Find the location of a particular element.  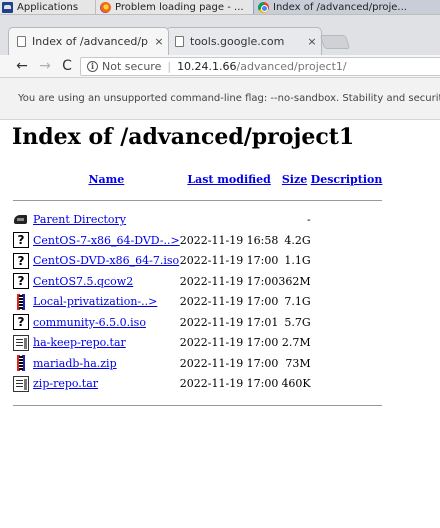

file-link: CentOS-DVD-x86_64-7.iso is located at coordinates (106, 260).